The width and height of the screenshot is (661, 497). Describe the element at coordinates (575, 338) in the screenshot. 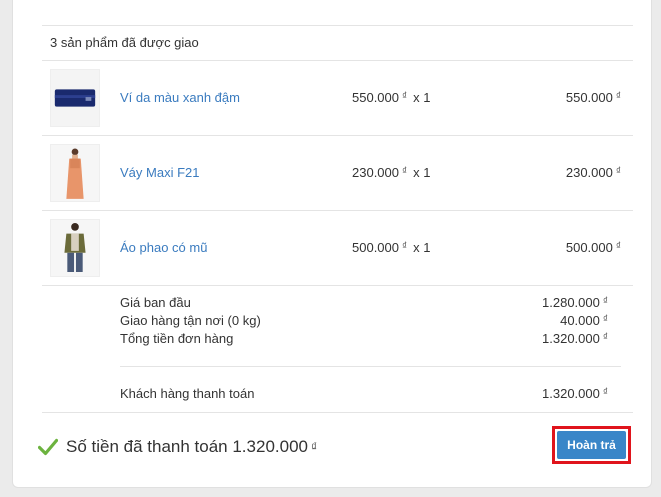

I see `order-total-value: 1.320.000 ₫` at that location.